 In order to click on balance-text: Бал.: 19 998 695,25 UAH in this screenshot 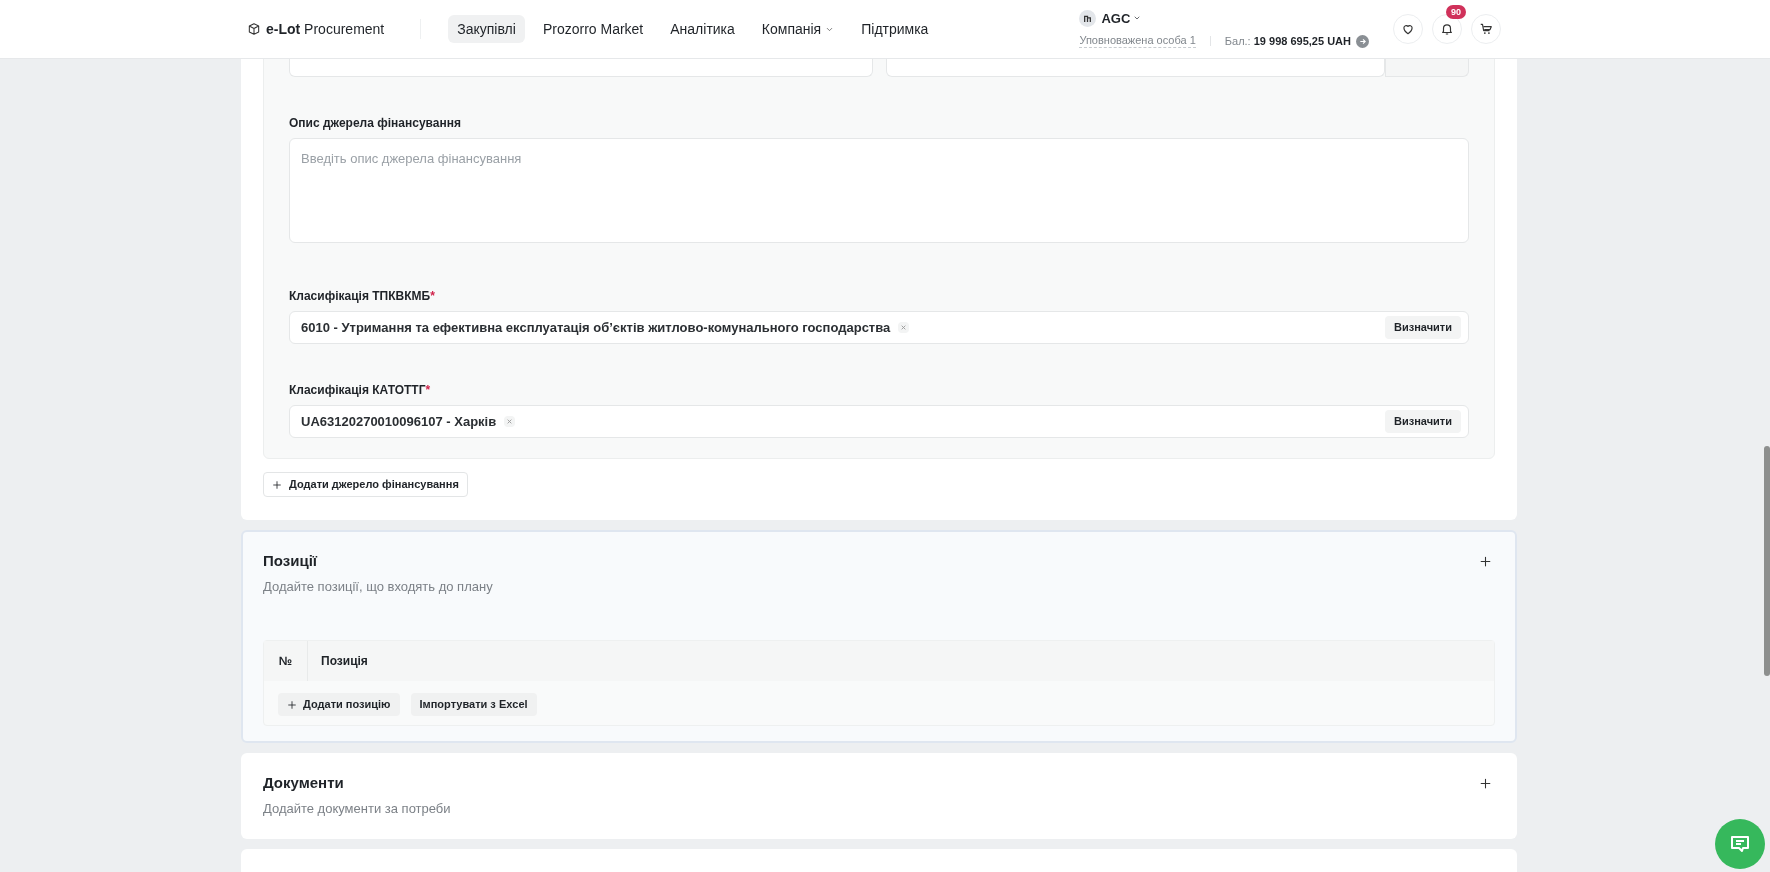, I will do `click(1287, 41)`.